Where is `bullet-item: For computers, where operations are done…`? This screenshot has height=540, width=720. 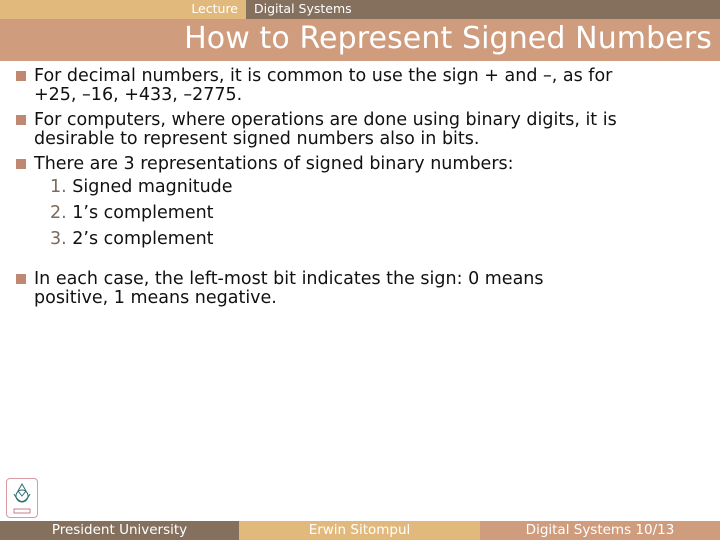 bullet-item: For computers, where operations are done… is located at coordinates (364, 130).